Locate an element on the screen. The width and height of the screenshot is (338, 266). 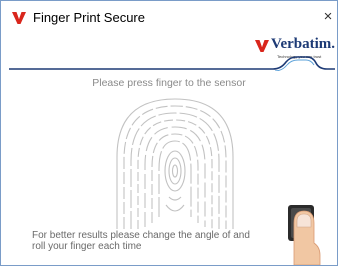
close-button: × is located at coordinates (328, 17).